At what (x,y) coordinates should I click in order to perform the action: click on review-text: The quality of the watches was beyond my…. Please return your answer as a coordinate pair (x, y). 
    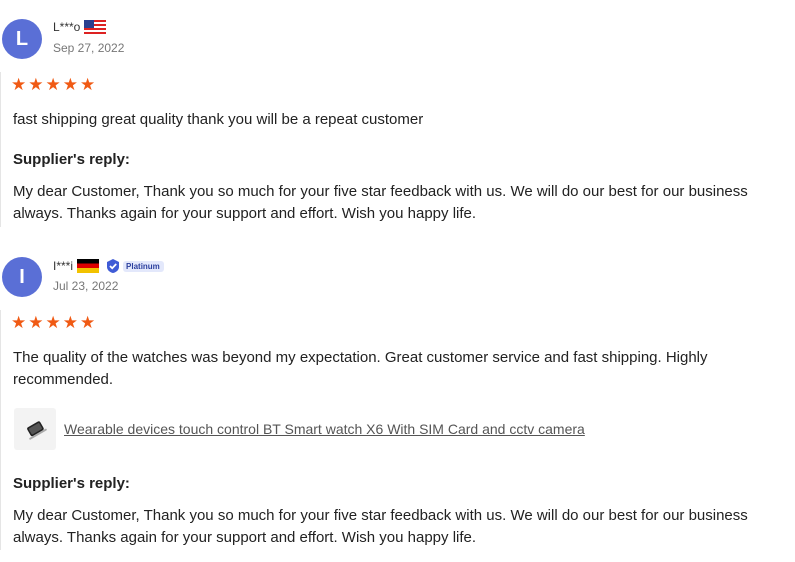
    Looking at the image, I should click on (360, 368).